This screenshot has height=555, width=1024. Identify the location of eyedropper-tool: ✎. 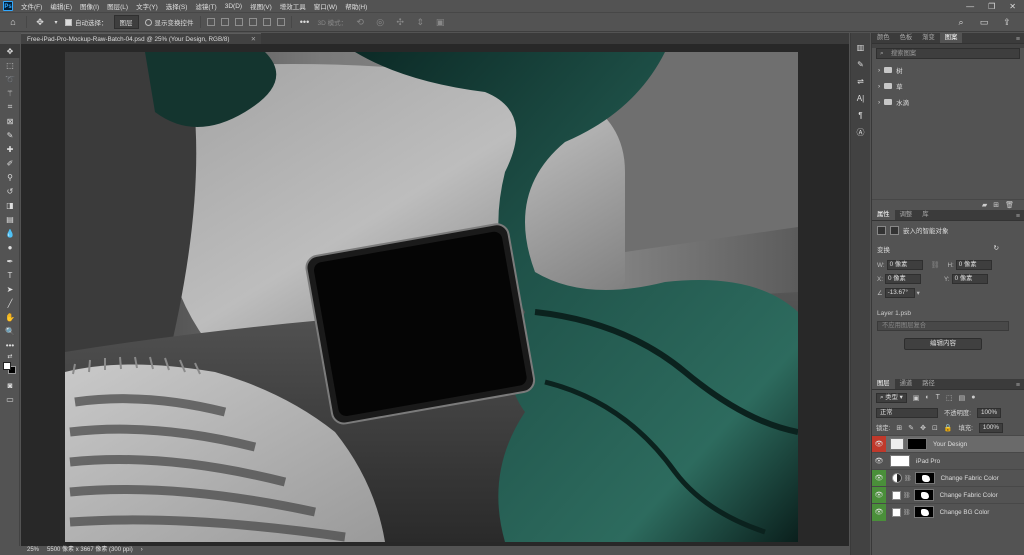
(10, 135).